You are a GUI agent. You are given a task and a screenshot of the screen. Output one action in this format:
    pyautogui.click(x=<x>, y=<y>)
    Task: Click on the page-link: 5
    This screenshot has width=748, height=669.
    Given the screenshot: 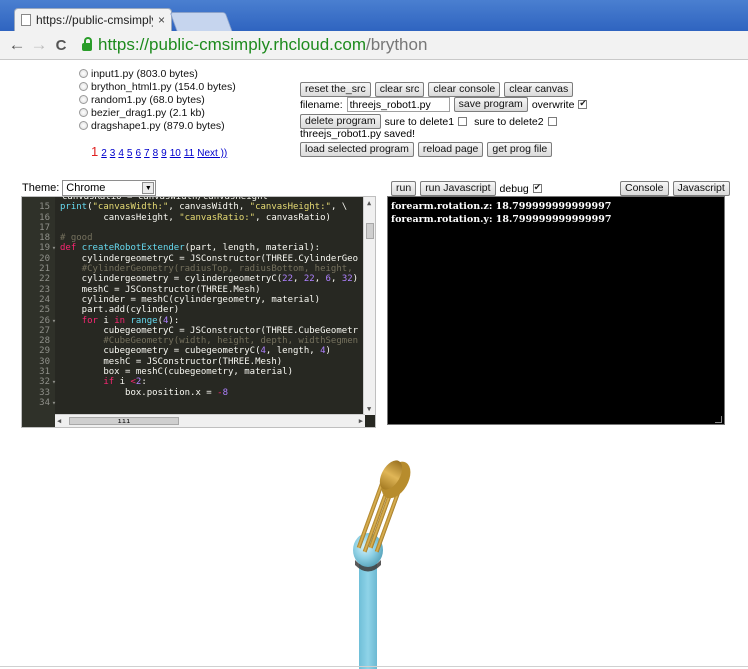 What is the action you would take?
    pyautogui.click(x=130, y=153)
    